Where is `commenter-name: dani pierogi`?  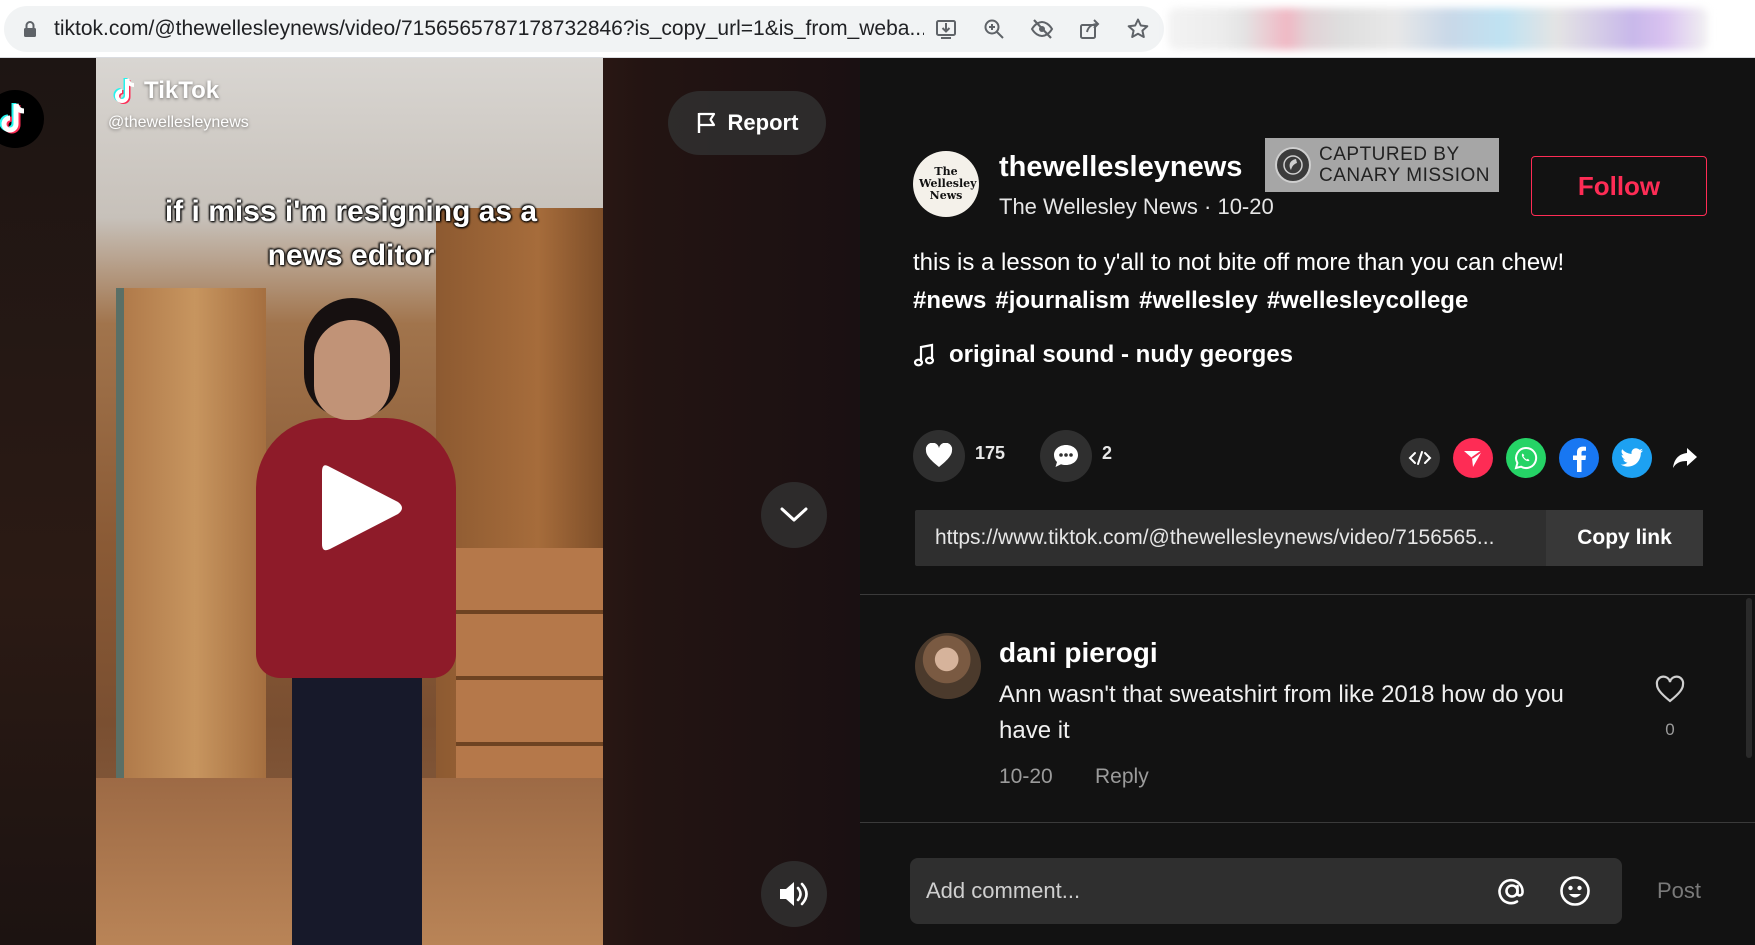
commenter-name: dani pierogi is located at coordinates (1078, 653).